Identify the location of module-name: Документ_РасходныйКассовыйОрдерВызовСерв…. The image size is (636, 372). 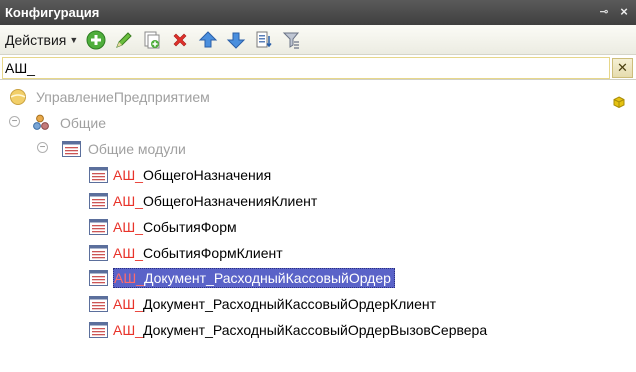
(315, 330).